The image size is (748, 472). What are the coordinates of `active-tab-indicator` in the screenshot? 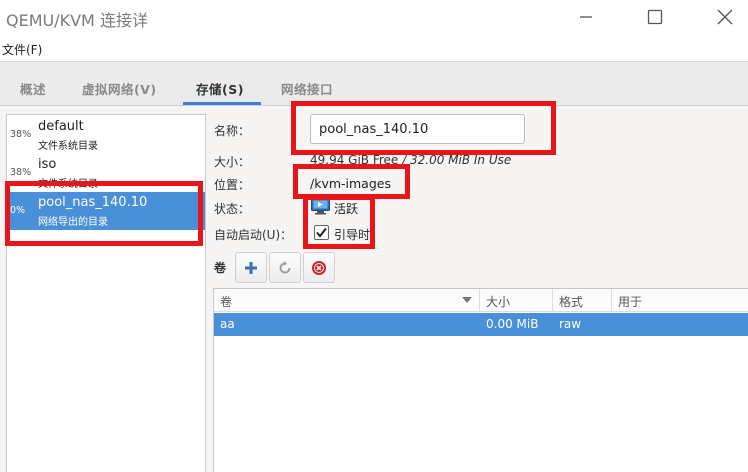 It's located at (222, 103).